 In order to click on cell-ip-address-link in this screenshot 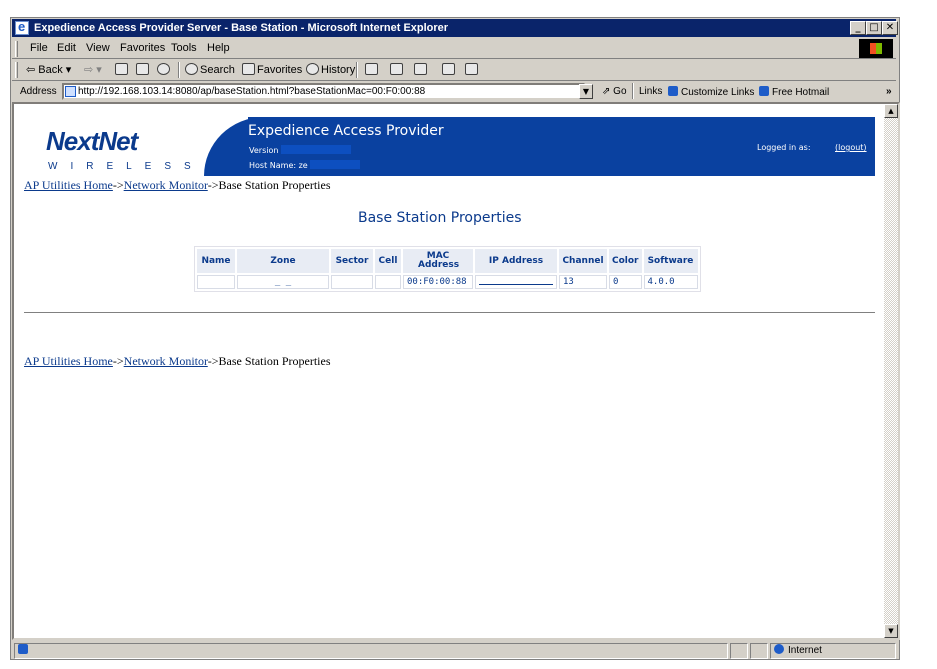, I will do `click(516, 282)`.